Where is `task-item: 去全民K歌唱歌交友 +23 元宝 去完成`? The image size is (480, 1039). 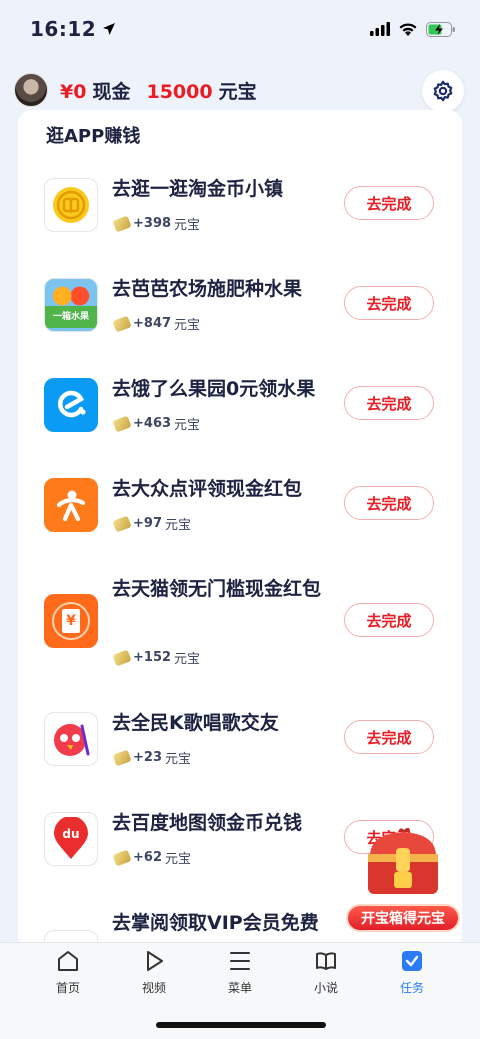 task-item: 去全民K歌唱歌交友 +23 元宝 去完成 is located at coordinates (240, 758).